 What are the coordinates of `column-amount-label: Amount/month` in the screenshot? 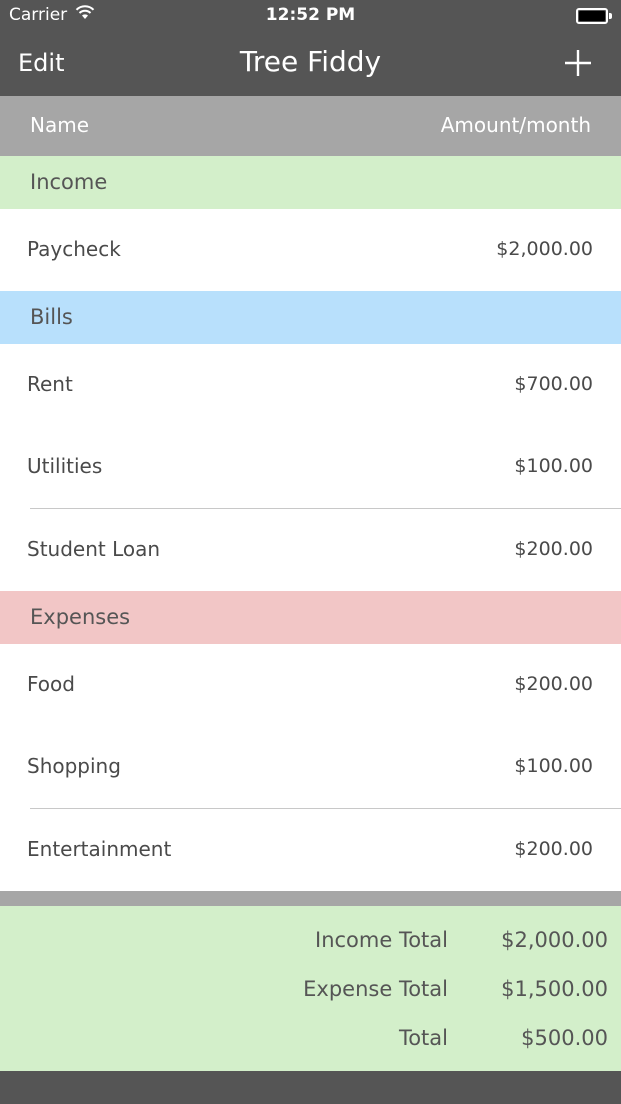 It's located at (515, 125).